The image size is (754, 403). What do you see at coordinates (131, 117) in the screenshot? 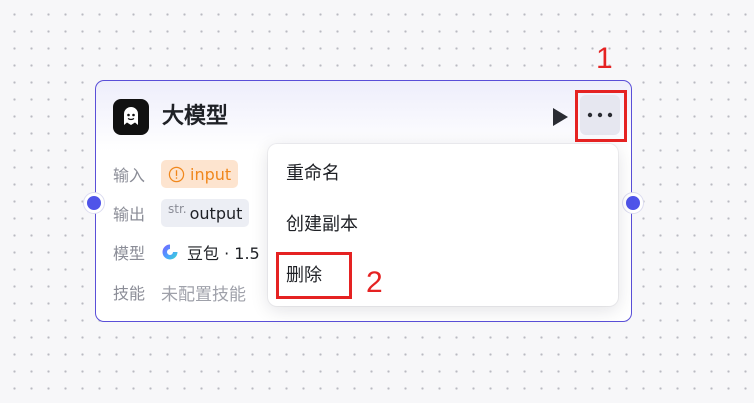
I see `llm-robot-icon` at bounding box center [131, 117].